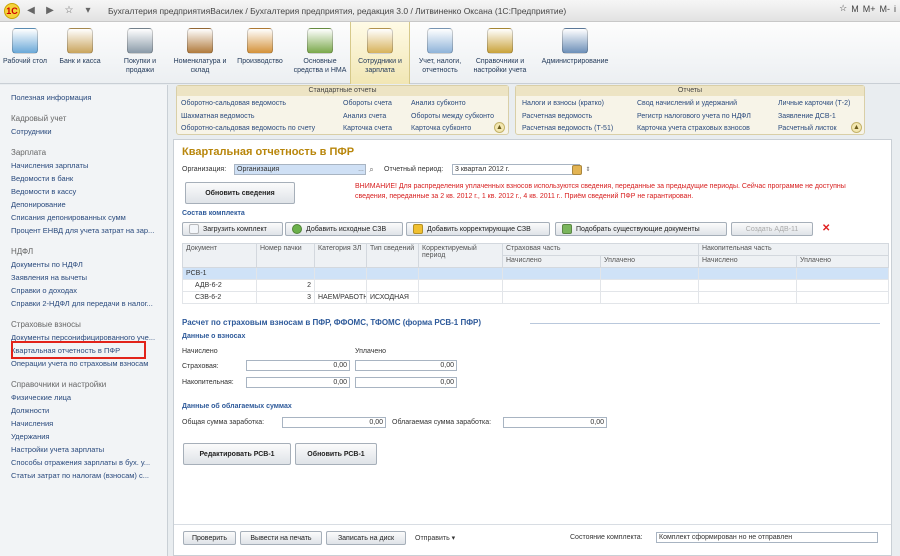  What do you see at coordinates (340, 255) in the screenshot?
I see `col-header: Категория ЗЛ` at bounding box center [340, 255].